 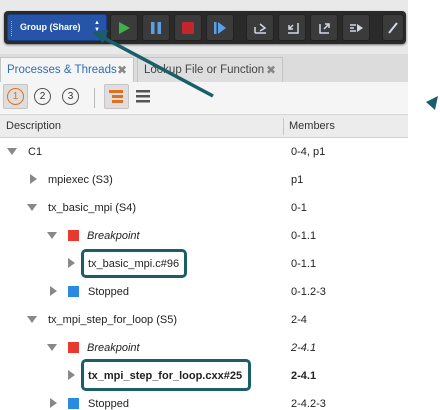 What do you see at coordinates (204, 292) in the screenshot?
I see `tree-row-stopped: Stopped 0-1.2-3` at bounding box center [204, 292].